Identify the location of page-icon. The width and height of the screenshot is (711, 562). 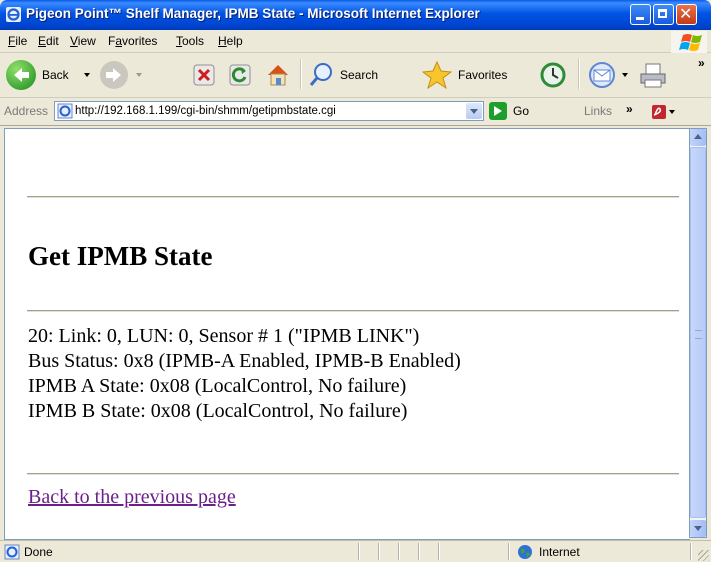
(65, 111).